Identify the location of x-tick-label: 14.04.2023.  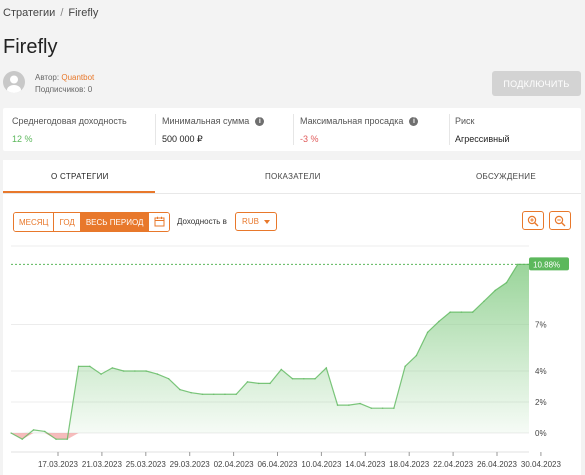
(365, 464).